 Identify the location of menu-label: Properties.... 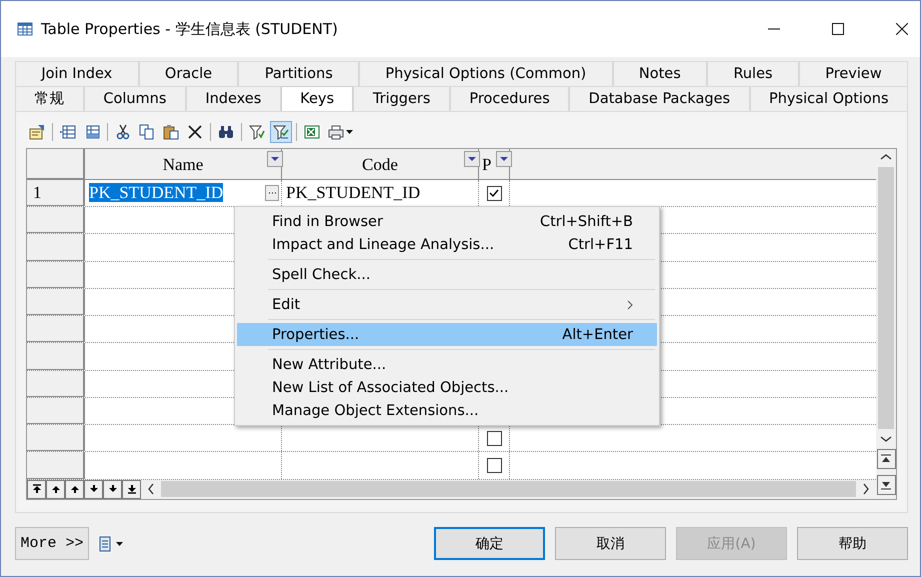
(316, 334).